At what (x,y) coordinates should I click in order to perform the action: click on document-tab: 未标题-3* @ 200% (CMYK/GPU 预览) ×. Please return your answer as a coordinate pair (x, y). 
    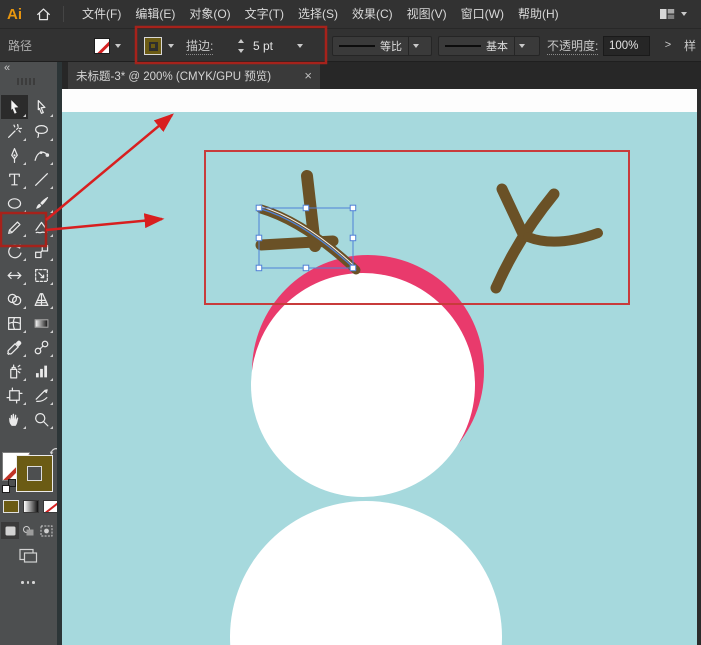
    Looking at the image, I should click on (194, 75).